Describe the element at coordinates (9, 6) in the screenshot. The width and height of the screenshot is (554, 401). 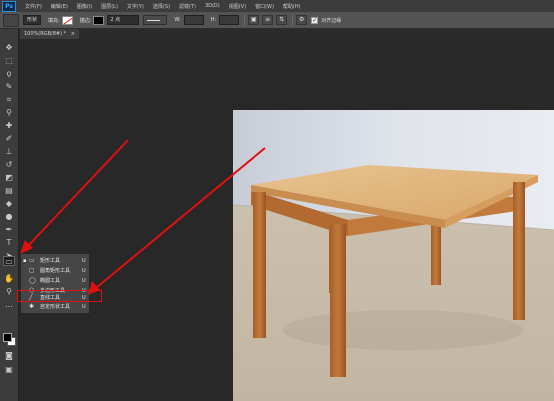
I see `photoshop-logo: Ps` at that location.